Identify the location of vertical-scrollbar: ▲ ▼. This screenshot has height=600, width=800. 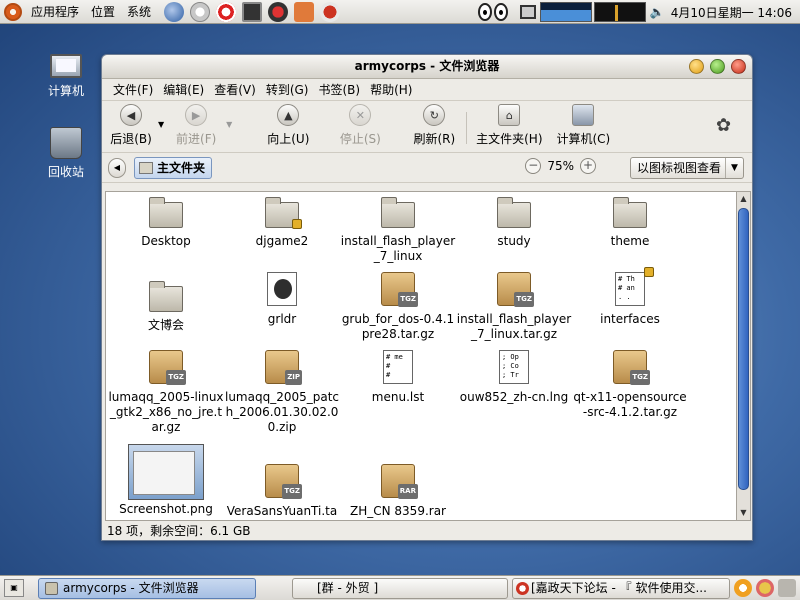
(744, 356).